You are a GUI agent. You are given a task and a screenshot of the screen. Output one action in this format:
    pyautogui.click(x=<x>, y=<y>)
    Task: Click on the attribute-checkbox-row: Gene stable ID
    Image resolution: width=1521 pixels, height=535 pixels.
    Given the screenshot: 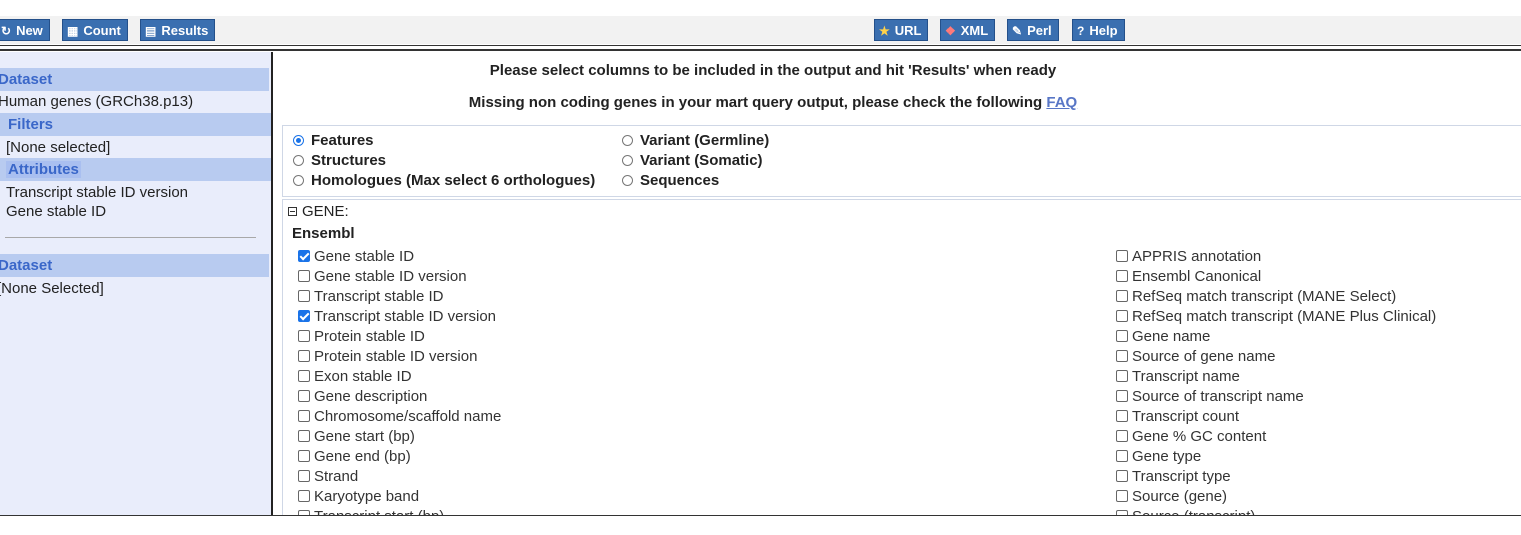 What is the action you would take?
    pyautogui.click(x=399, y=257)
    